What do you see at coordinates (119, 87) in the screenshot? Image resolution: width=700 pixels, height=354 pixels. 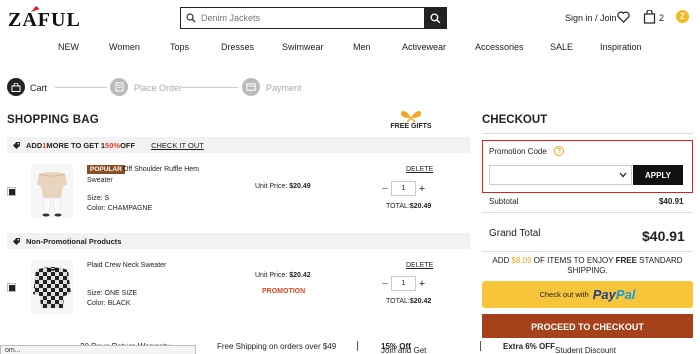 I see `step-place-order-icon` at bounding box center [119, 87].